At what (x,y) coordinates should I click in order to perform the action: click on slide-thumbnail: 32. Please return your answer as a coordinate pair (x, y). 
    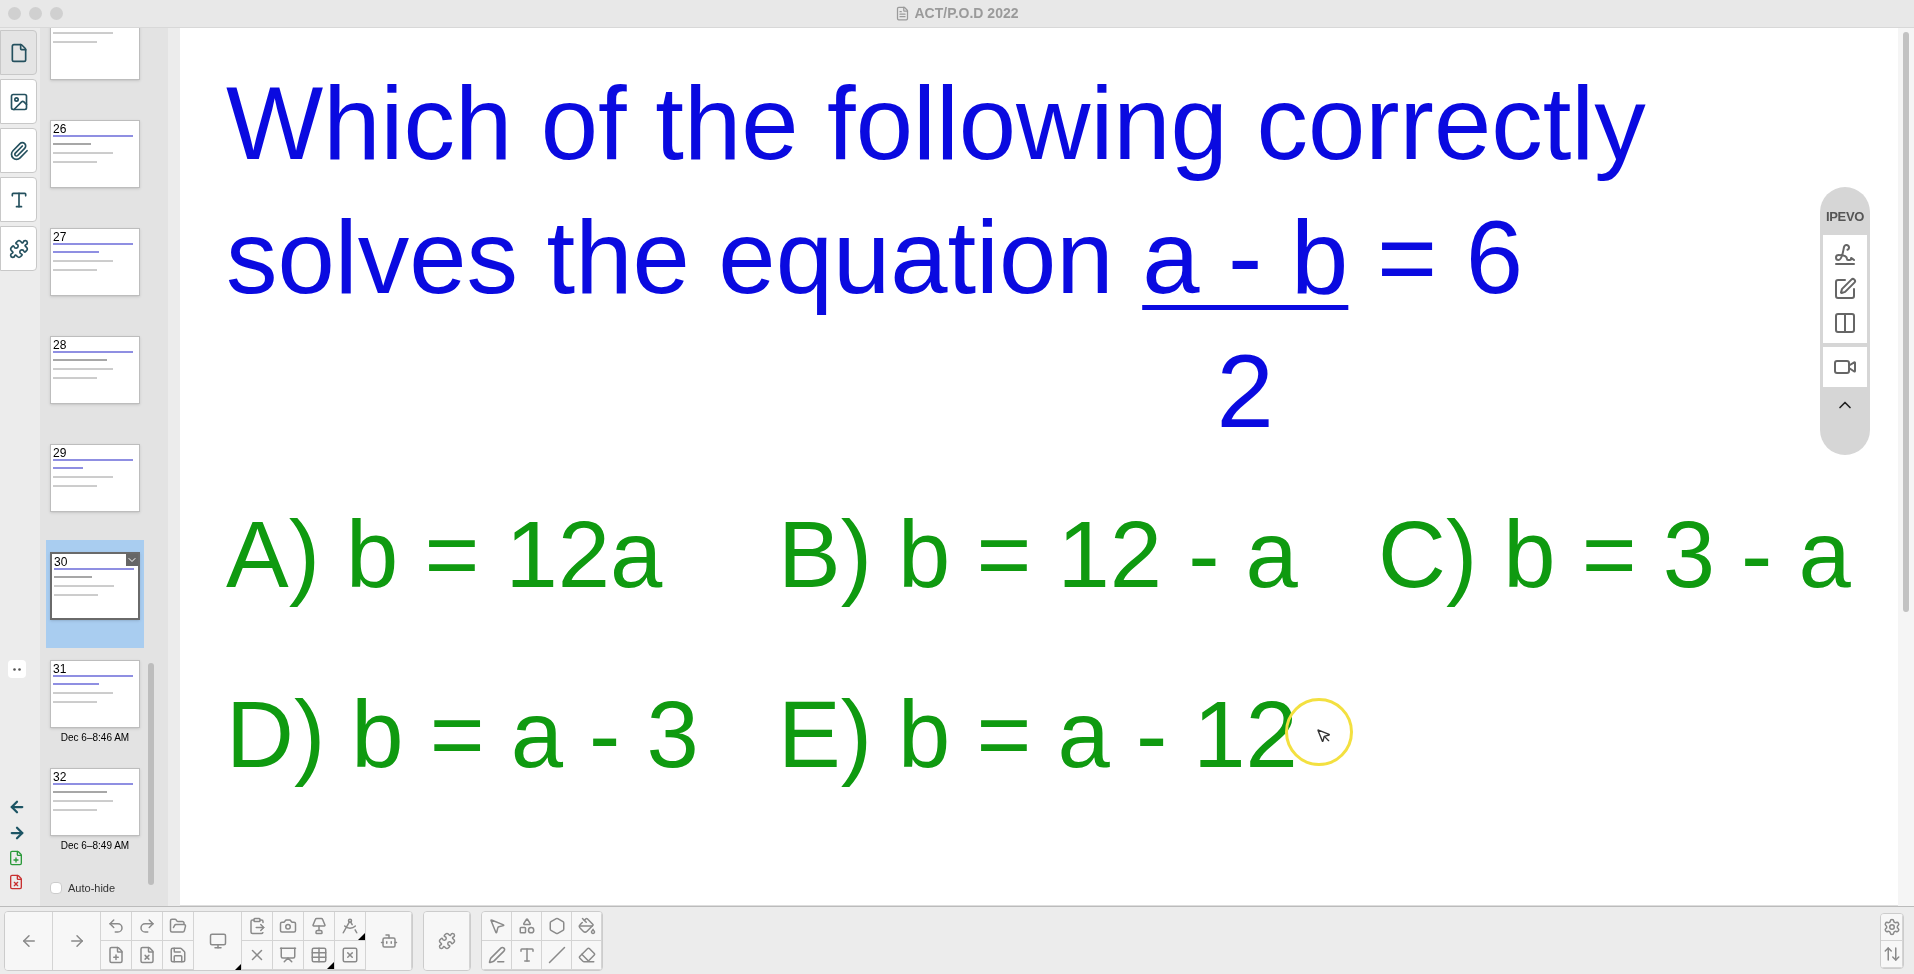
    Looking at the image, I should click on (95, 802).